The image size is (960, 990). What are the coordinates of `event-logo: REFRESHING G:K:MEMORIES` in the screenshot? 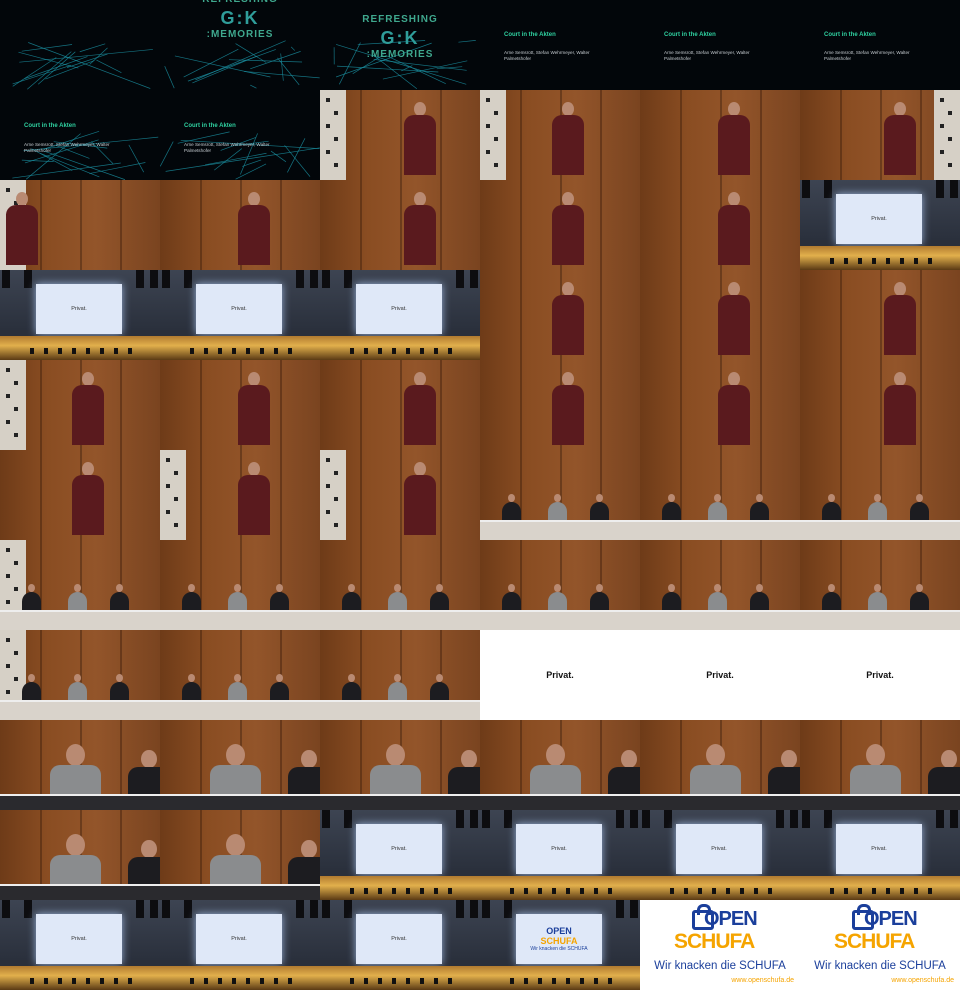 It's located at (240, 21).